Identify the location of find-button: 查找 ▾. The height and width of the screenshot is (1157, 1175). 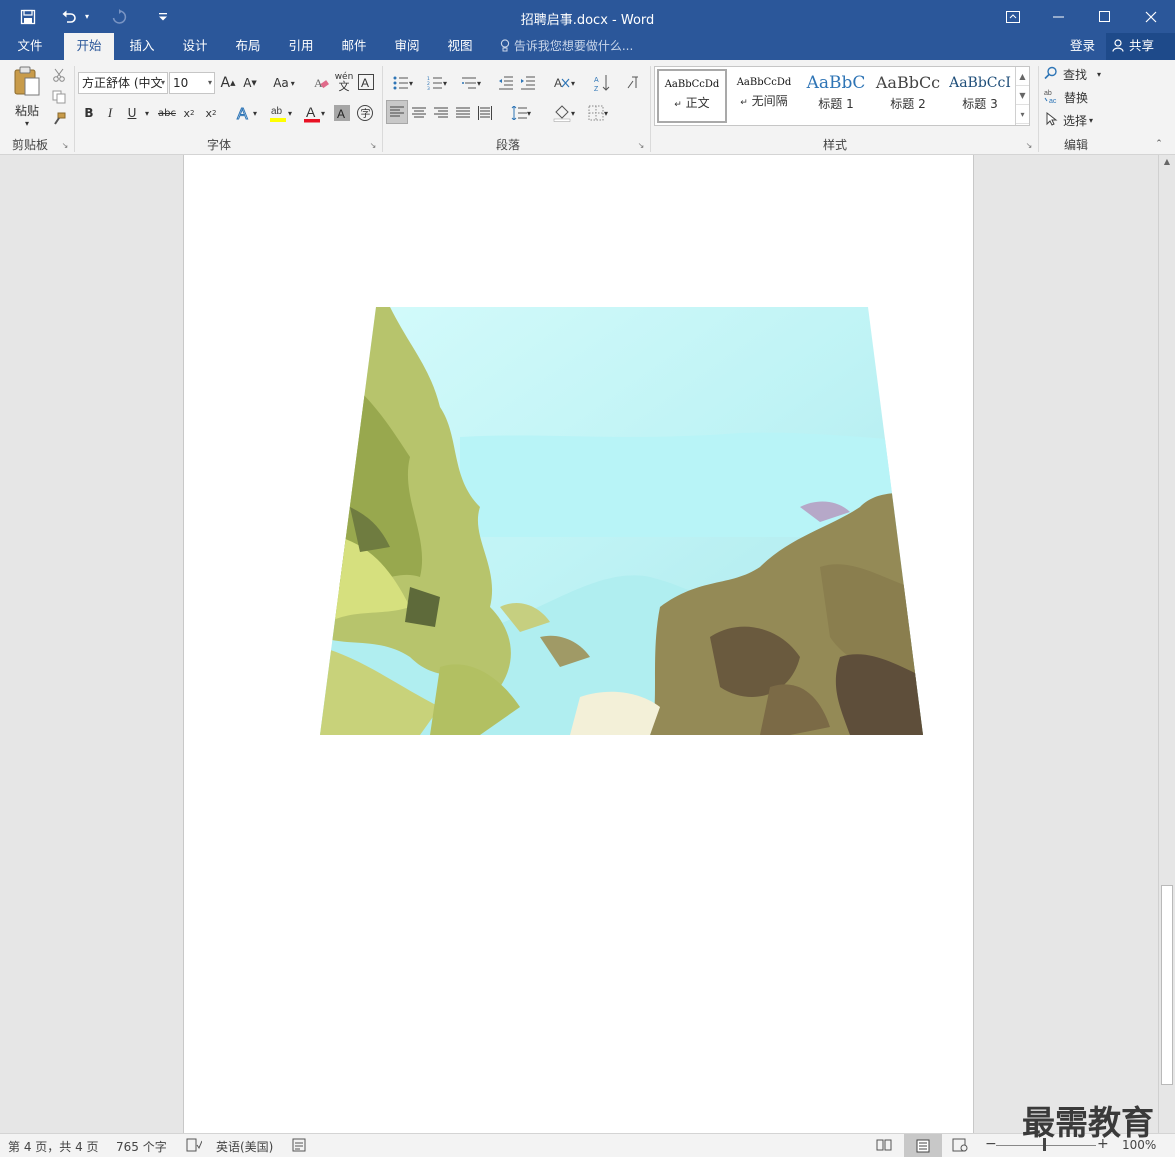
(1077, 74).